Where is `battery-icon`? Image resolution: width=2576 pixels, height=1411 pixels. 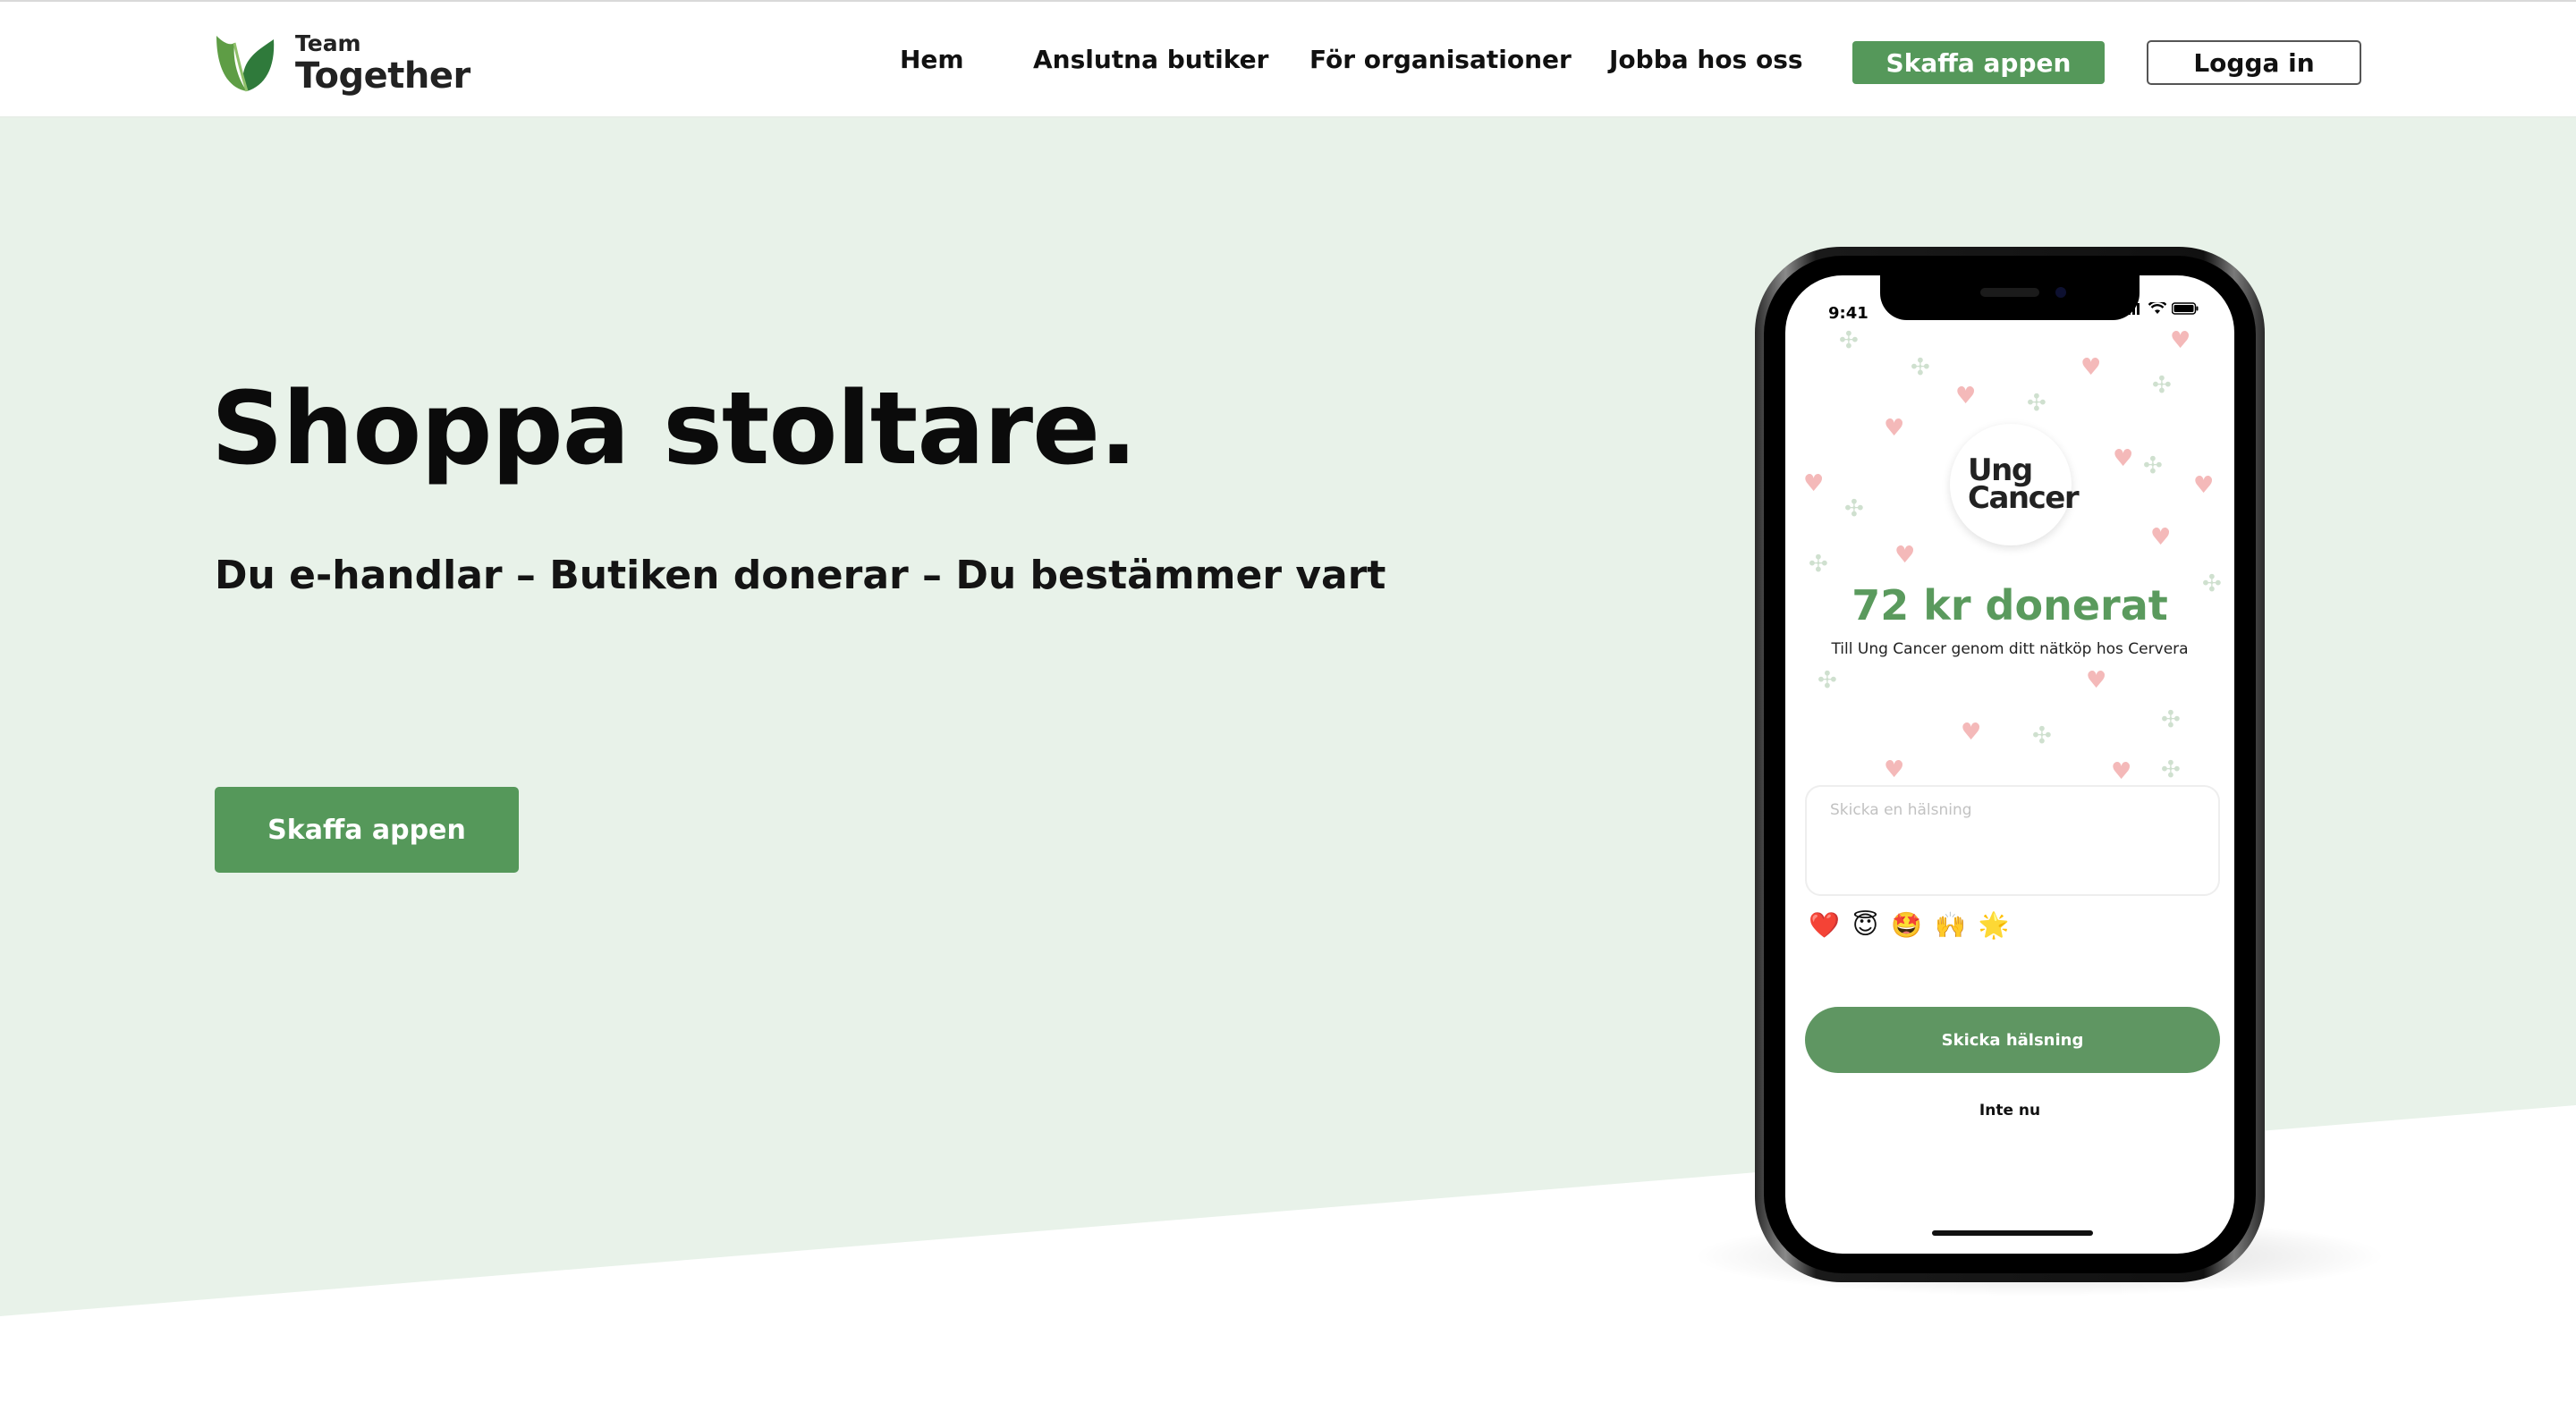
battery-icon is located at coordinates (2185, 309).